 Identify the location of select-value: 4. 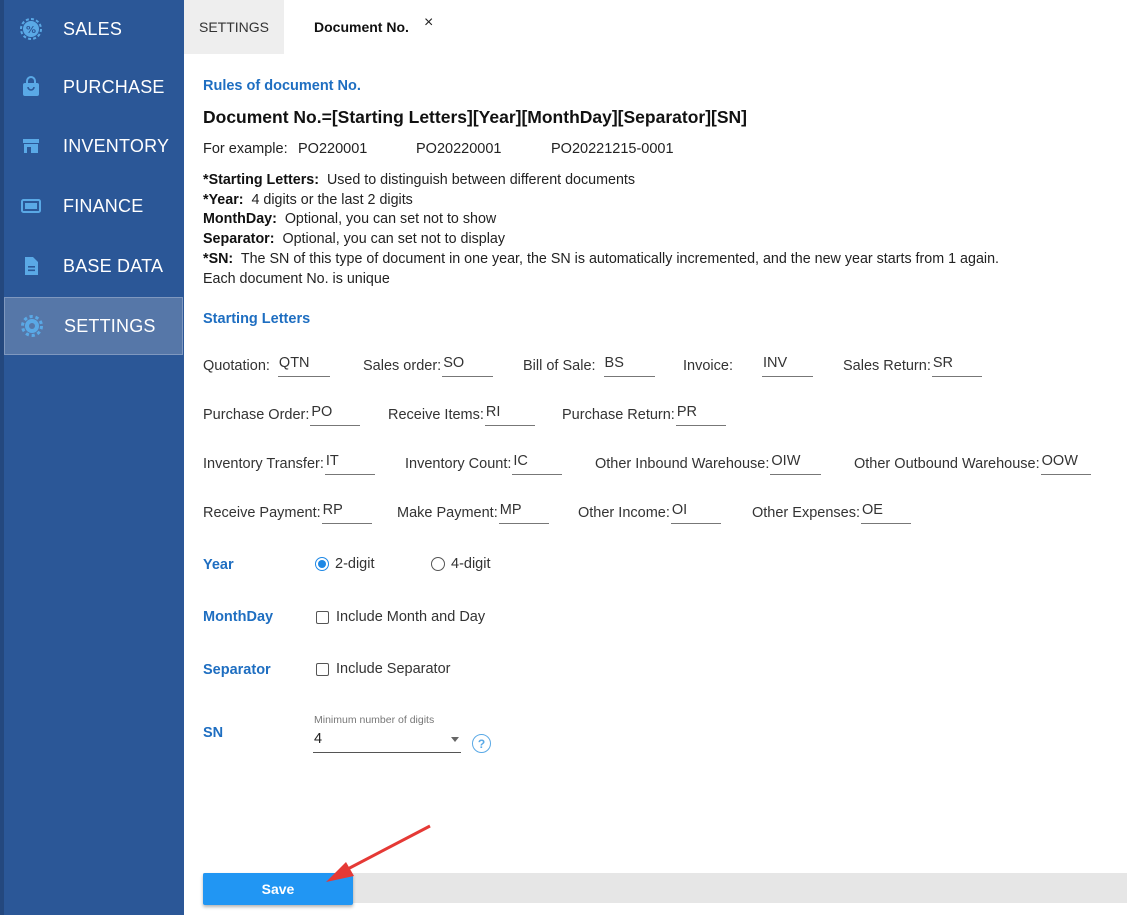
(318, 739).